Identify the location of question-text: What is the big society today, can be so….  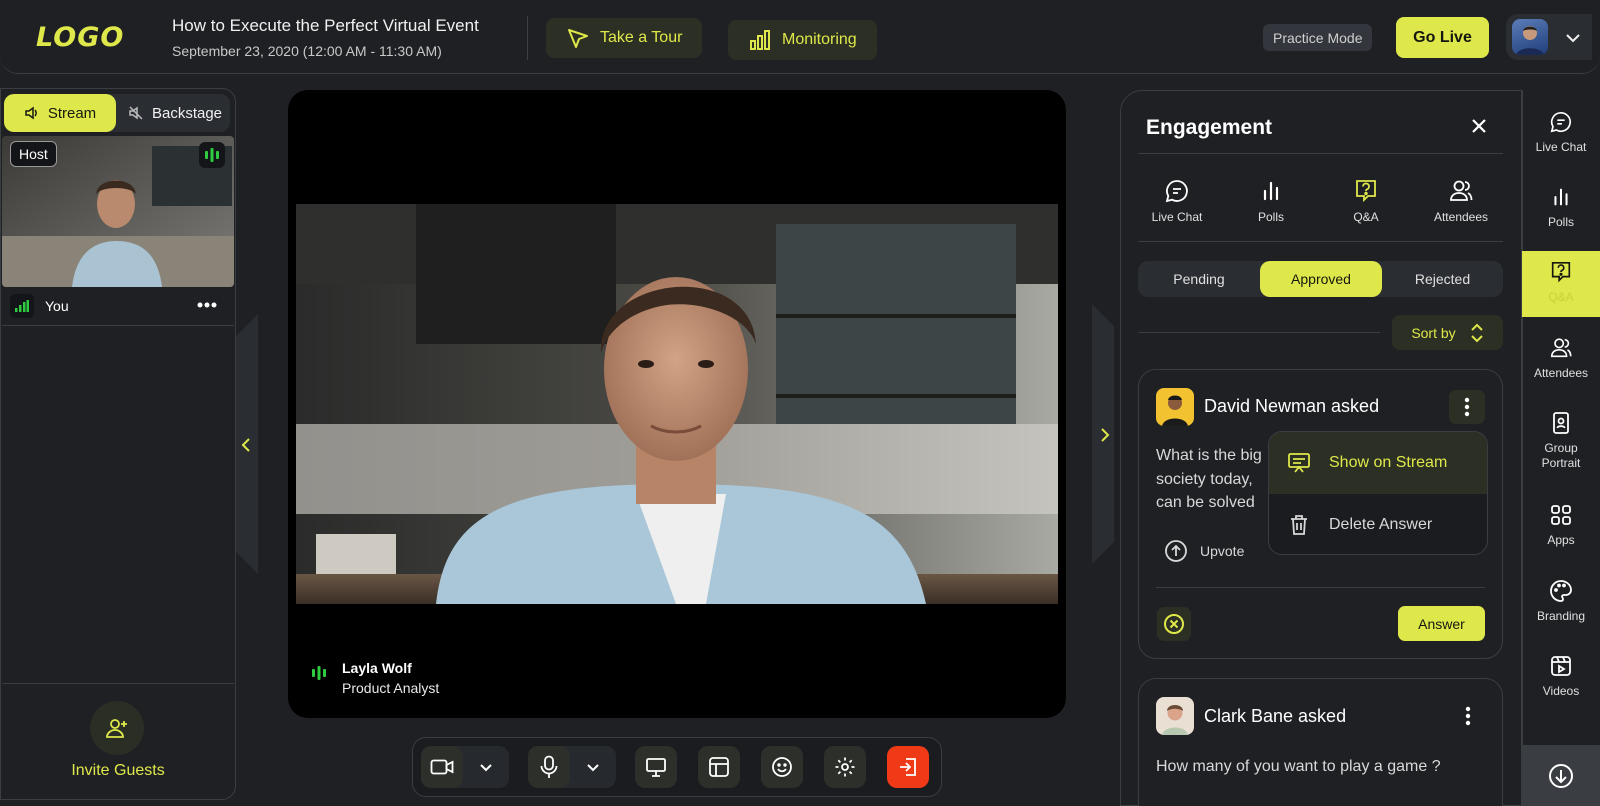
(1209, 479).